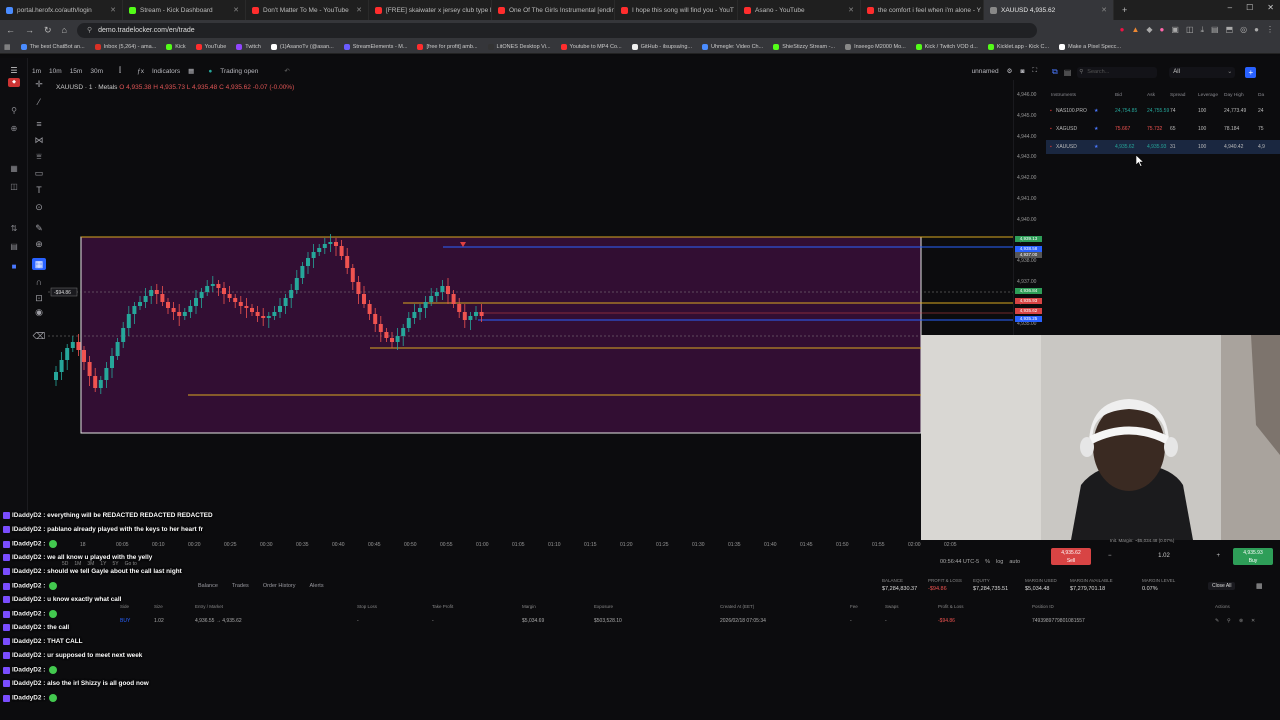 This screenshot has width=1280, height=720. What do you see at coordinates (36, 71) in the screenshot?
I see `timeframe-1m: 1m` at bounding box center [36, 71].